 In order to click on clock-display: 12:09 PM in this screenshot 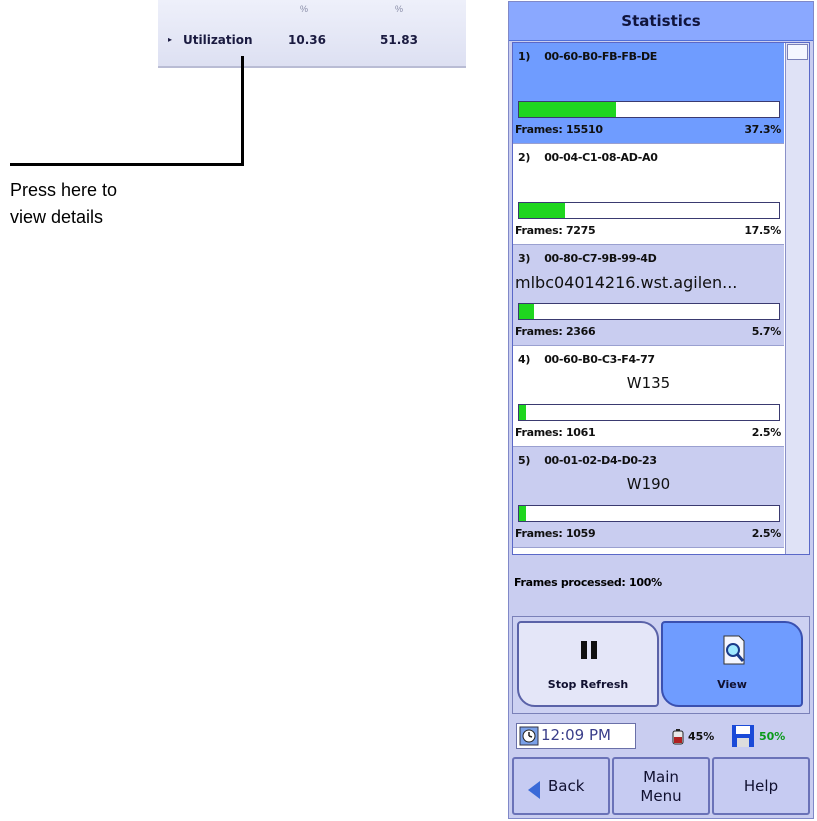, I will do `click(576, 736)`.